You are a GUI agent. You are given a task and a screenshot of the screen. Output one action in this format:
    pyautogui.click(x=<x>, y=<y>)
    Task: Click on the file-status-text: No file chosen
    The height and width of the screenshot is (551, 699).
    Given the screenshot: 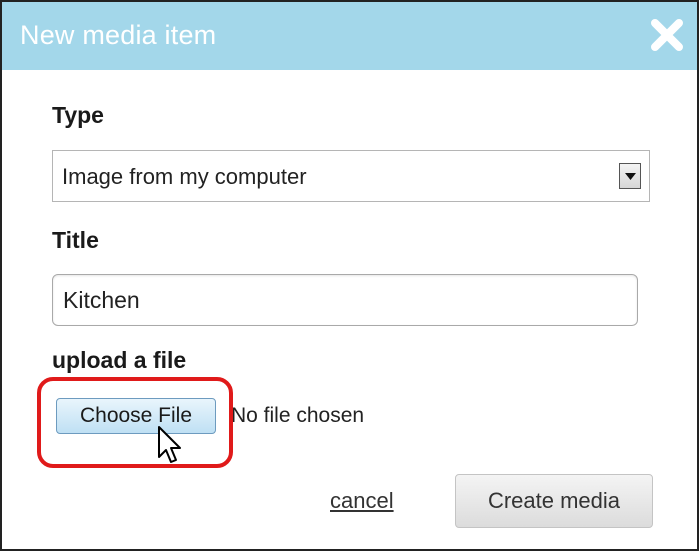 What is the action you would take?
    pyautogui.click(x=298, y=415)
    